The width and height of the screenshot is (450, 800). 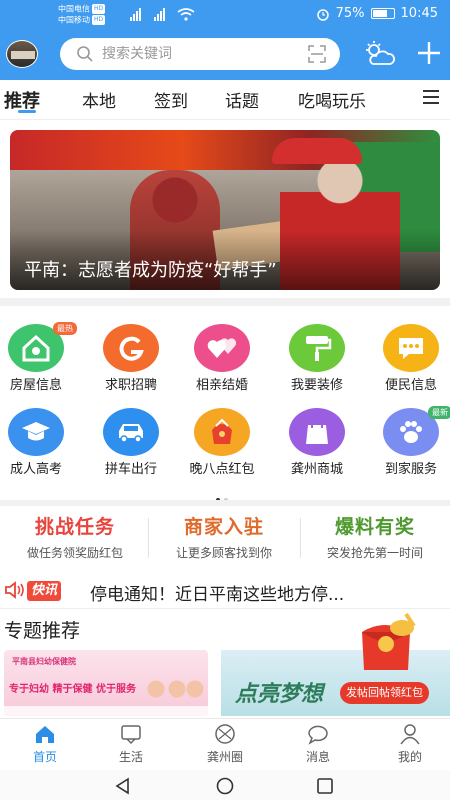 What do you see at coordinates (99, 19) in the screenshot?
I see `network-2: HD` at bounding box center [99, 19].